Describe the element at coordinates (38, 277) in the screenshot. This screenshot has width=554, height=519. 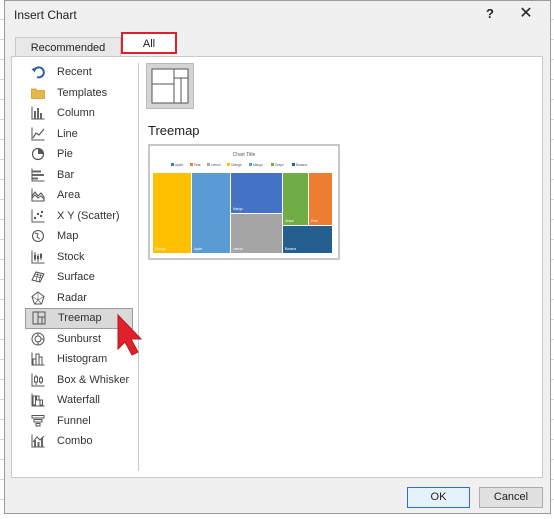
I see `surface-chart-icon` at that location.